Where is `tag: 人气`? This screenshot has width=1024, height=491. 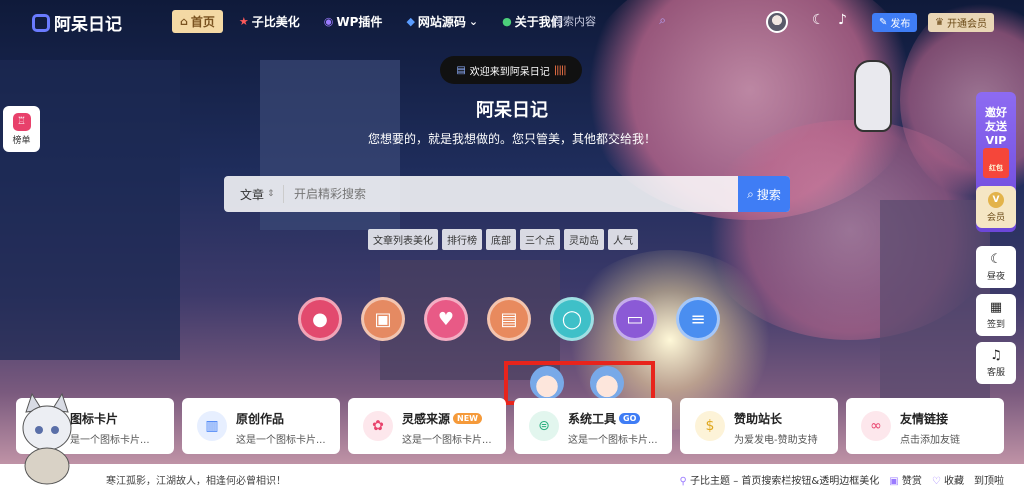 tag: 人气 is located at coordinates (623, 239).